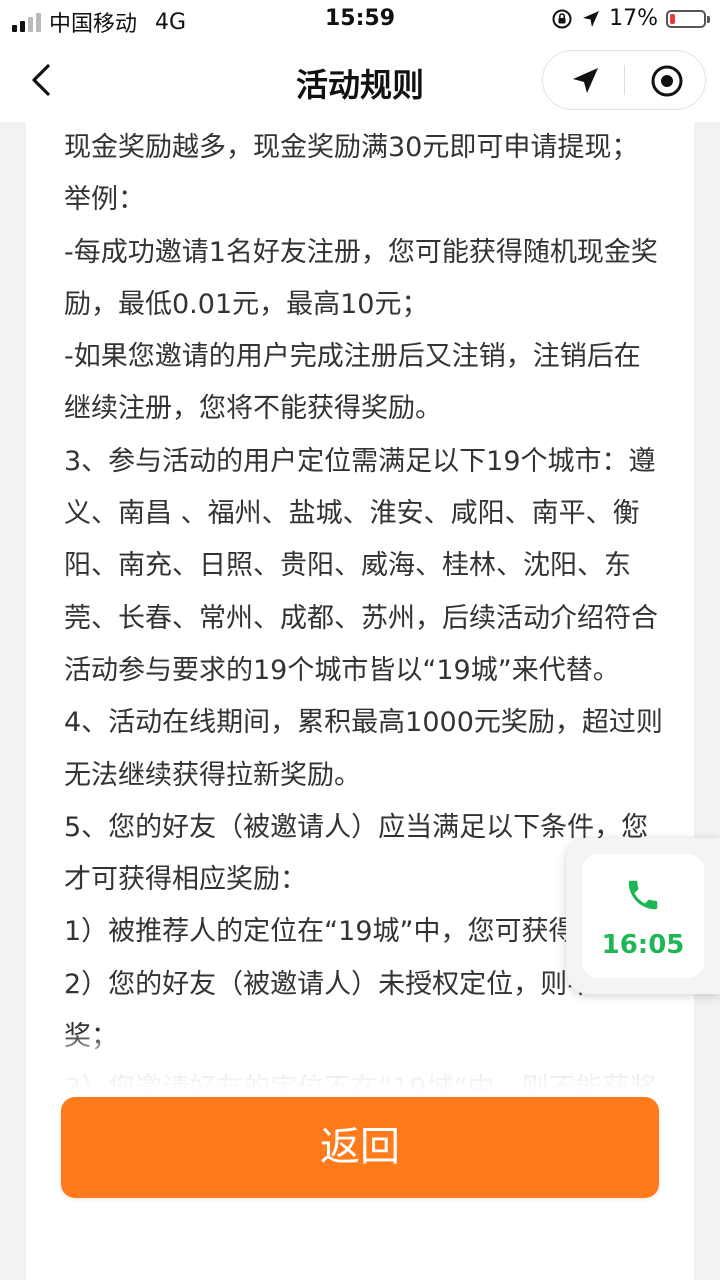  I want to click on floating-call-widget: 16:05, so click(643, 916).